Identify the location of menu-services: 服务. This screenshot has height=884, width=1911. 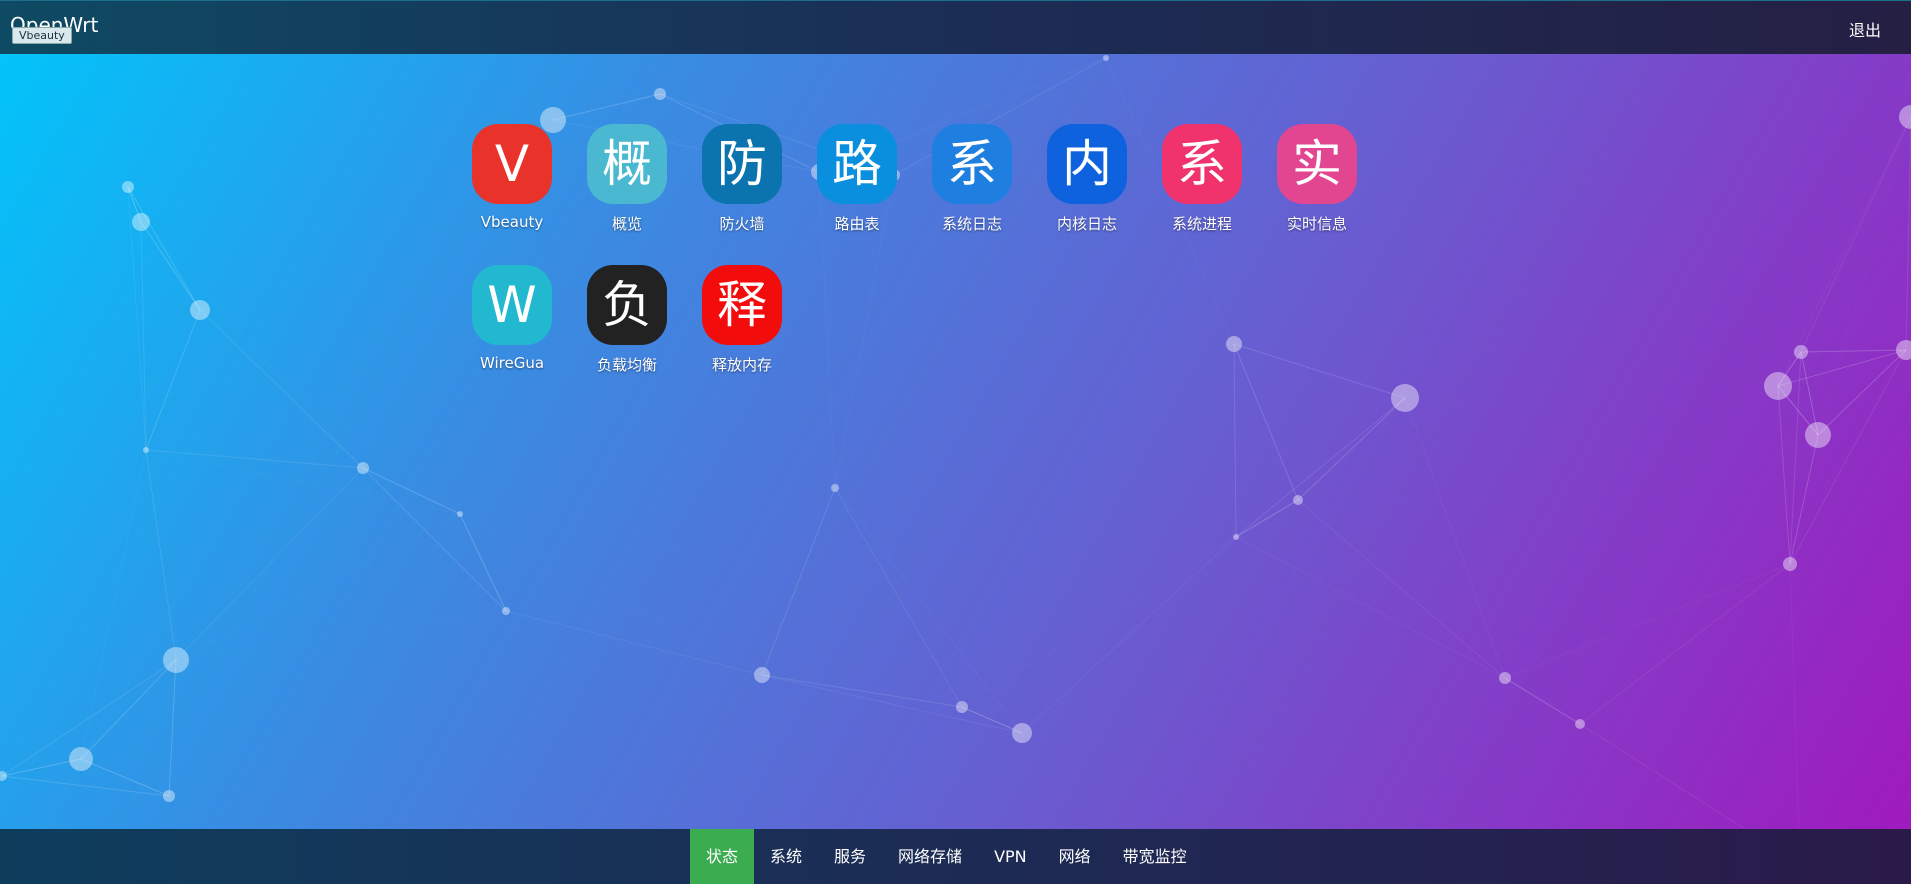
(850, 856).